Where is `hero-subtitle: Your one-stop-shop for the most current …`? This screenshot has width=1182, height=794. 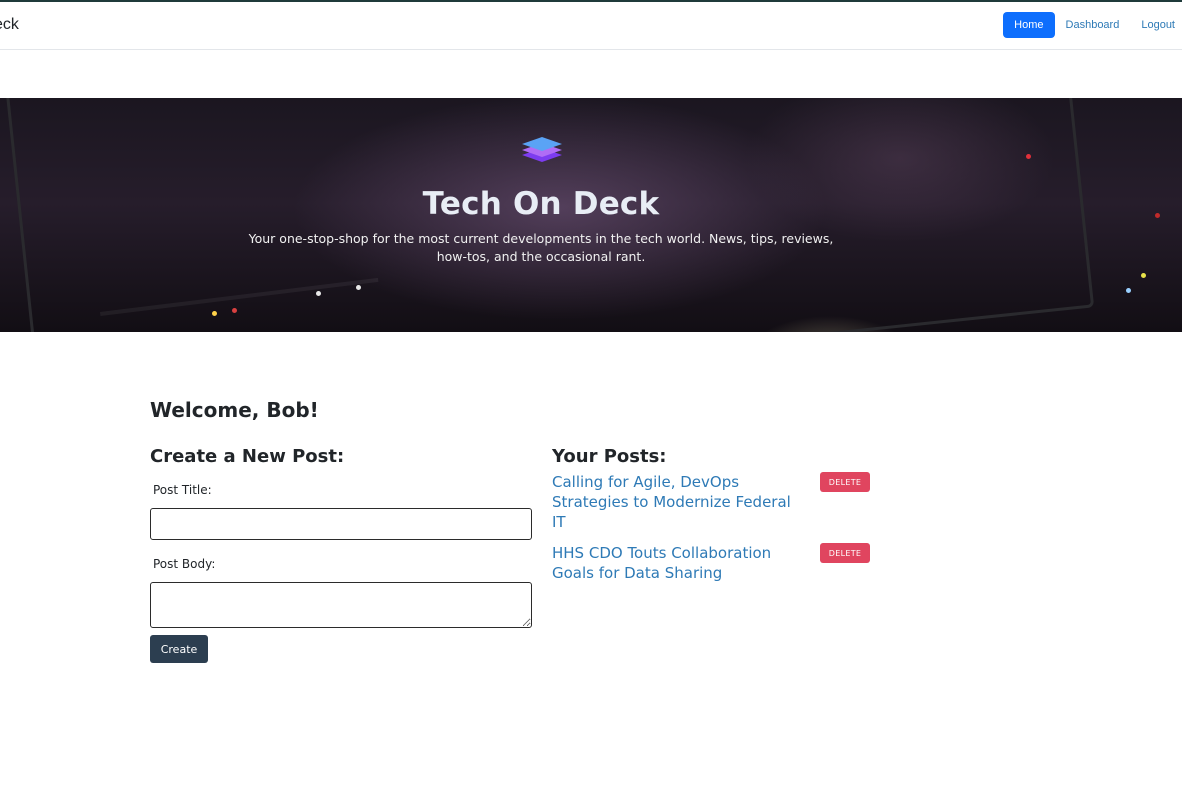
hero-subtitle: Your one-stop-shop for the most current … is located at coordinates (541, 247).